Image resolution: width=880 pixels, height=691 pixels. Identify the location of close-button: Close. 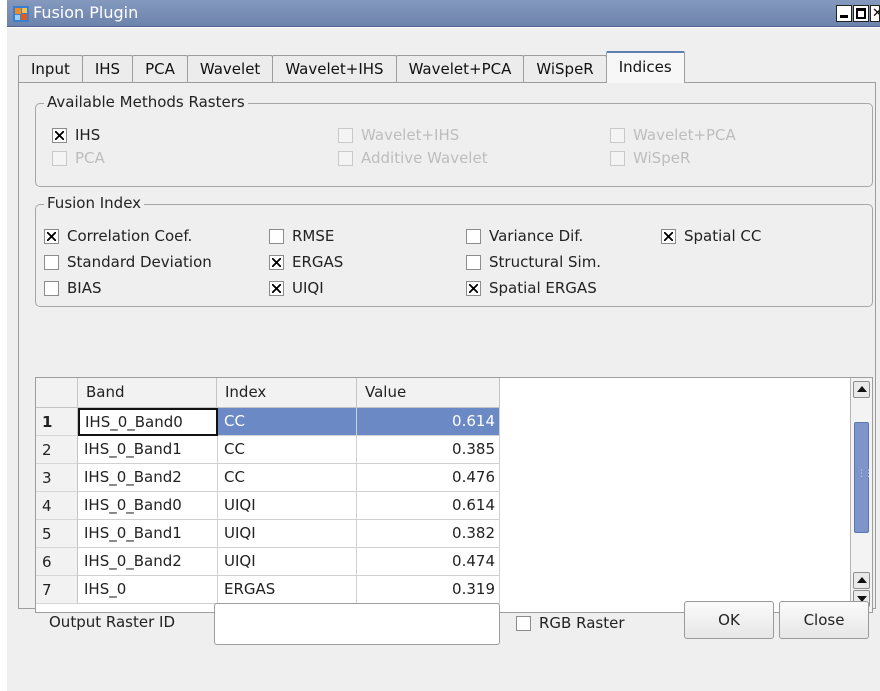
(824, 620).